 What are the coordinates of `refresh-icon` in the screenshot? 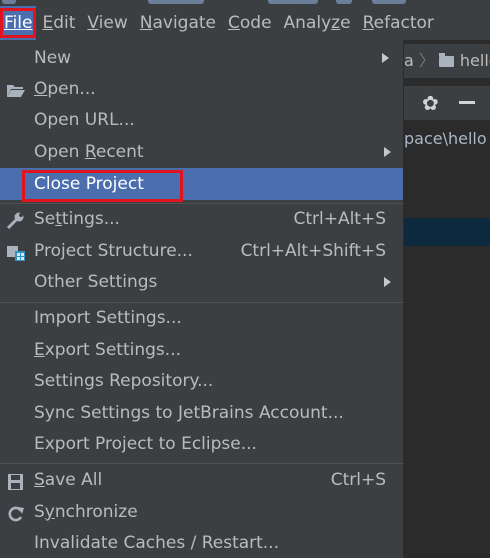 It's located at (16, 512).